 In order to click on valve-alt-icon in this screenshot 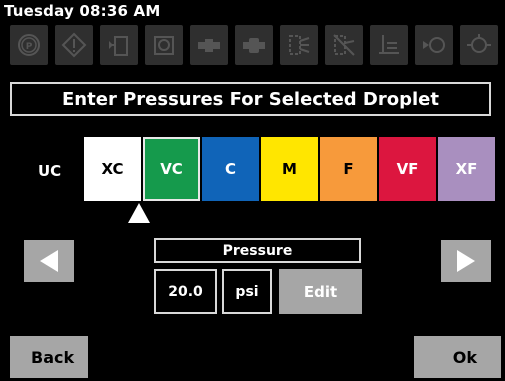, I will do `click(254, 45)`.